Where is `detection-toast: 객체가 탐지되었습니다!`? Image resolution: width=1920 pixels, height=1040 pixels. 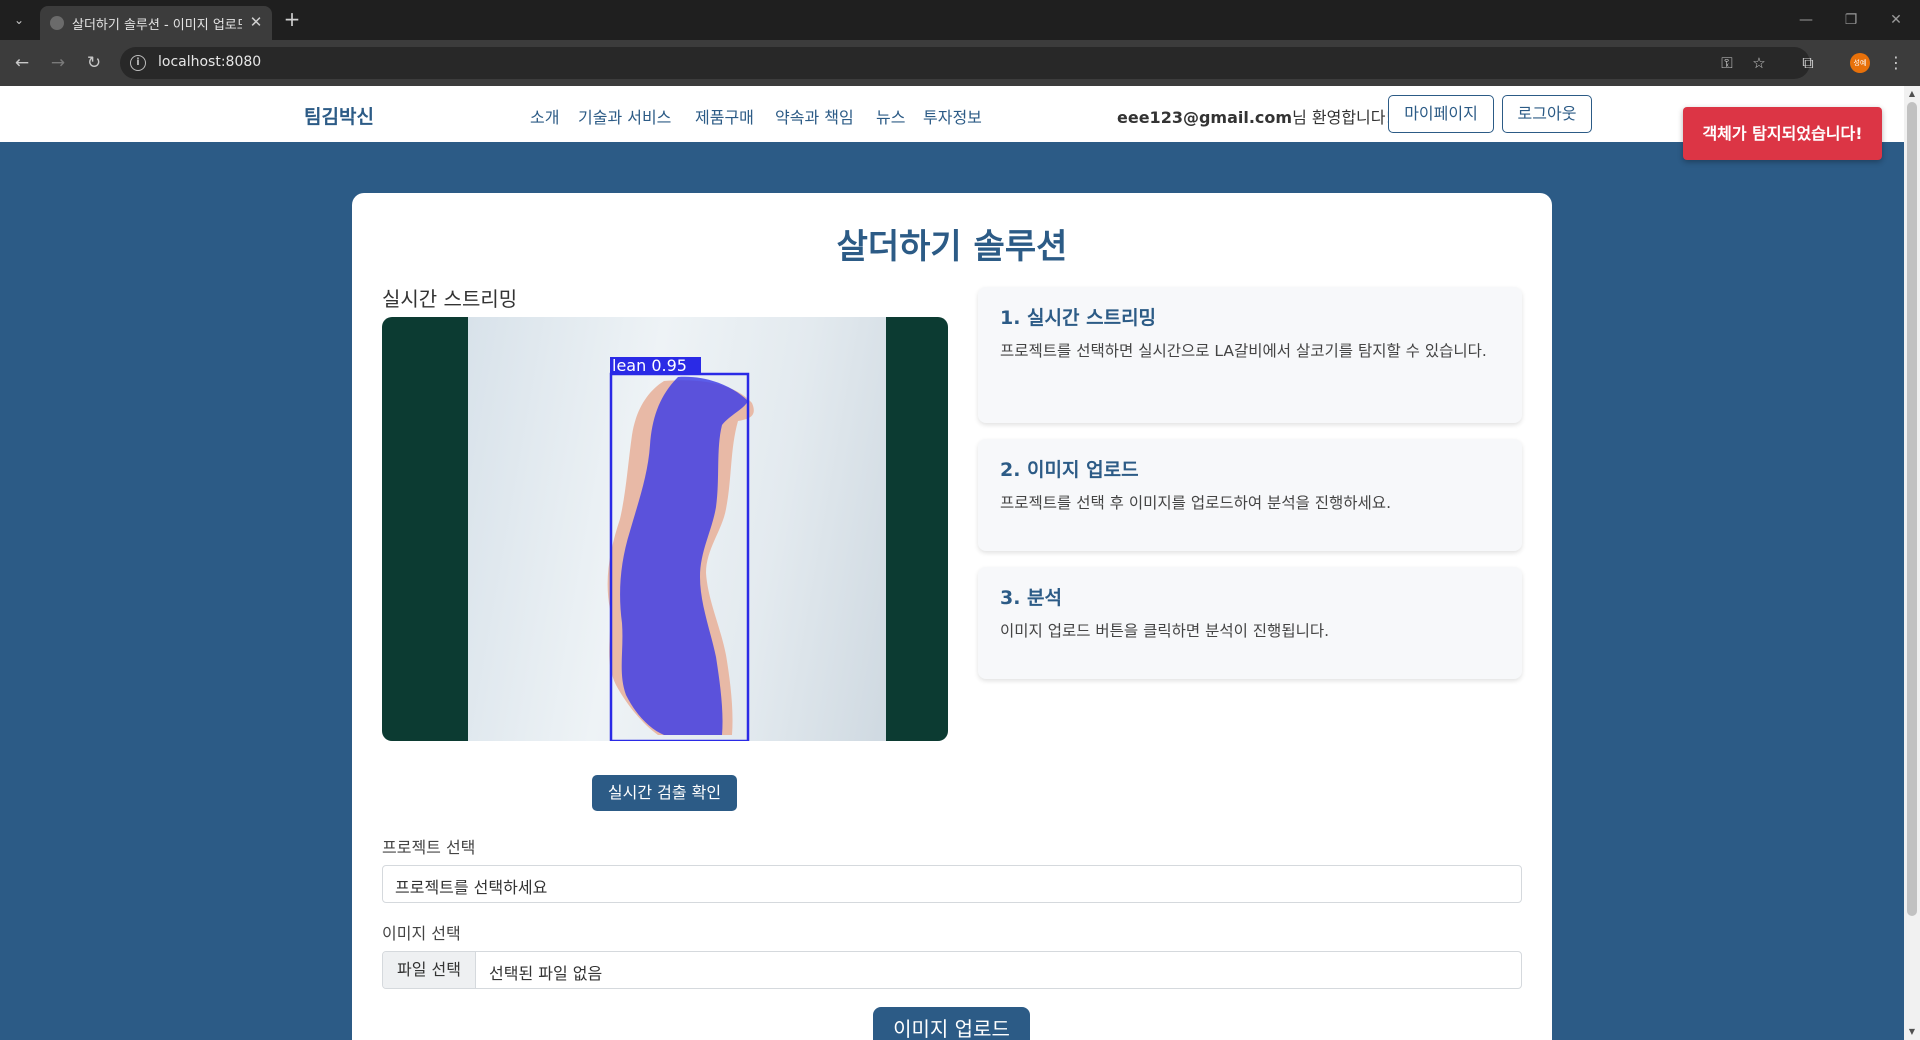 detection-toast: 객체가 탐지되었습니다! is located at coordinates (1782, 133).